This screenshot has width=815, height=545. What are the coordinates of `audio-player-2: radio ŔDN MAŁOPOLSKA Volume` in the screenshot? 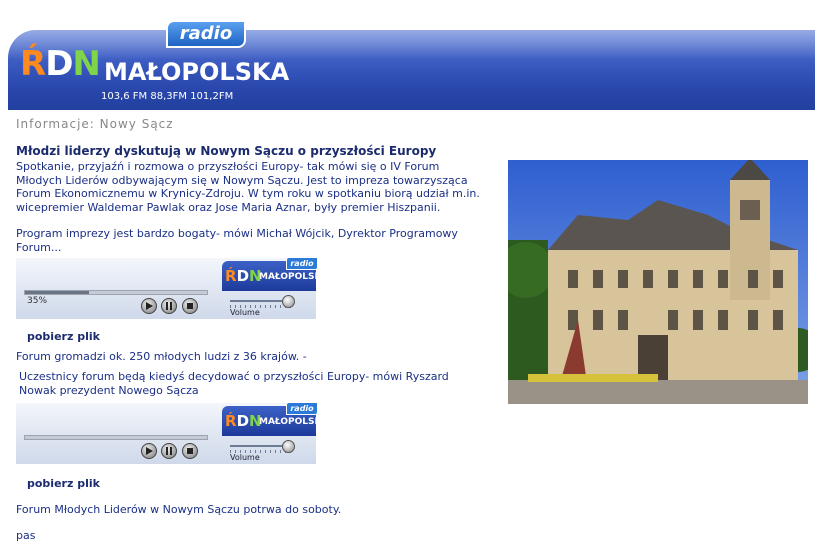 It's located at (172, 433).